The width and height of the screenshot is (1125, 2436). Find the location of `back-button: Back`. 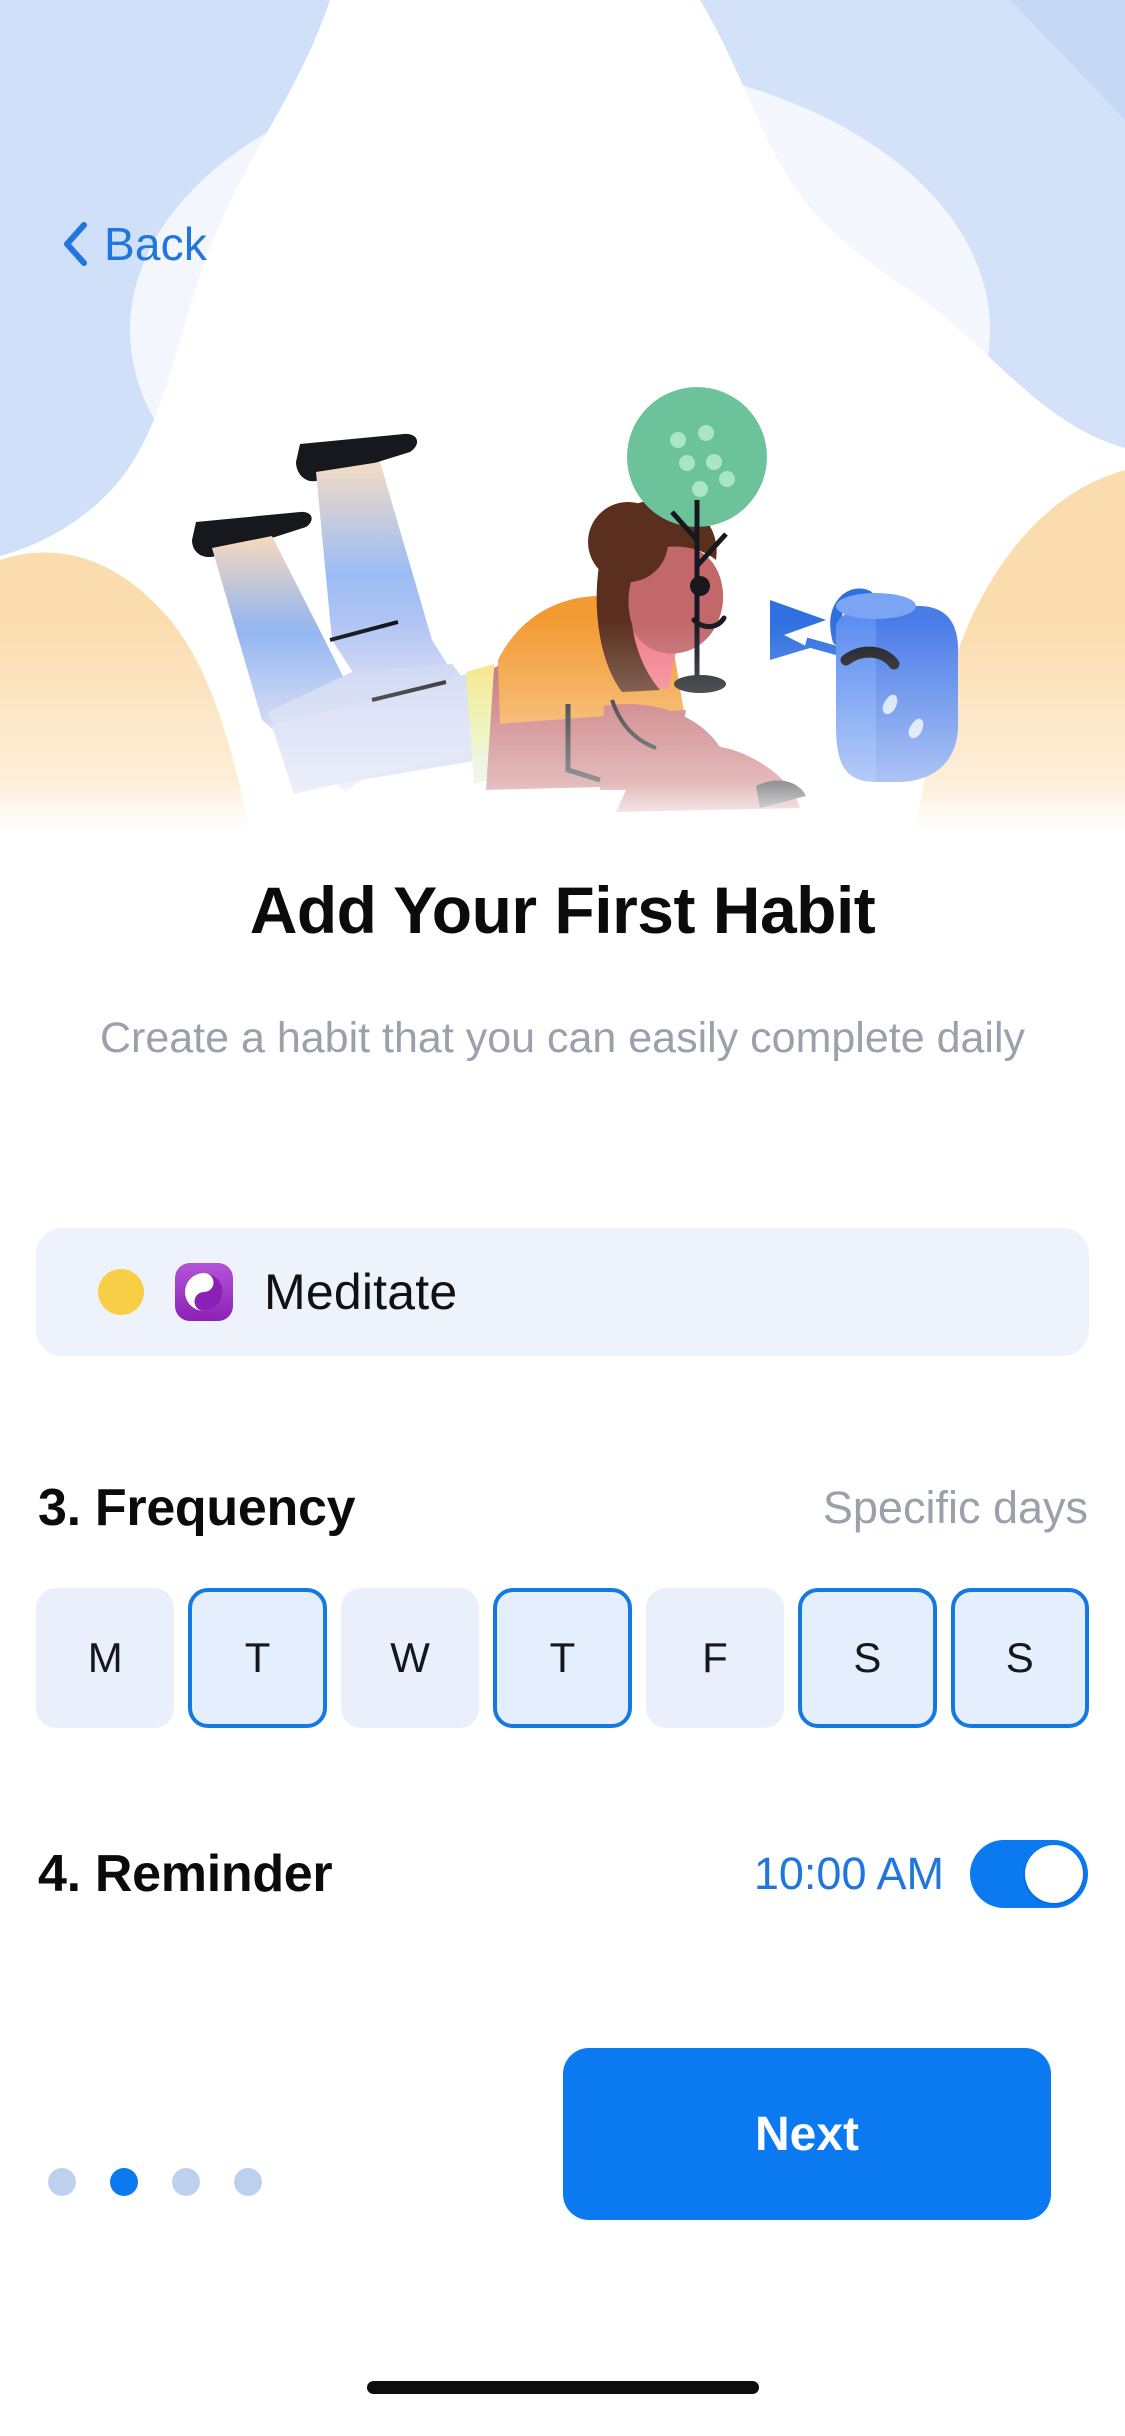

back-button: Back is located at coordinates (134, 244).